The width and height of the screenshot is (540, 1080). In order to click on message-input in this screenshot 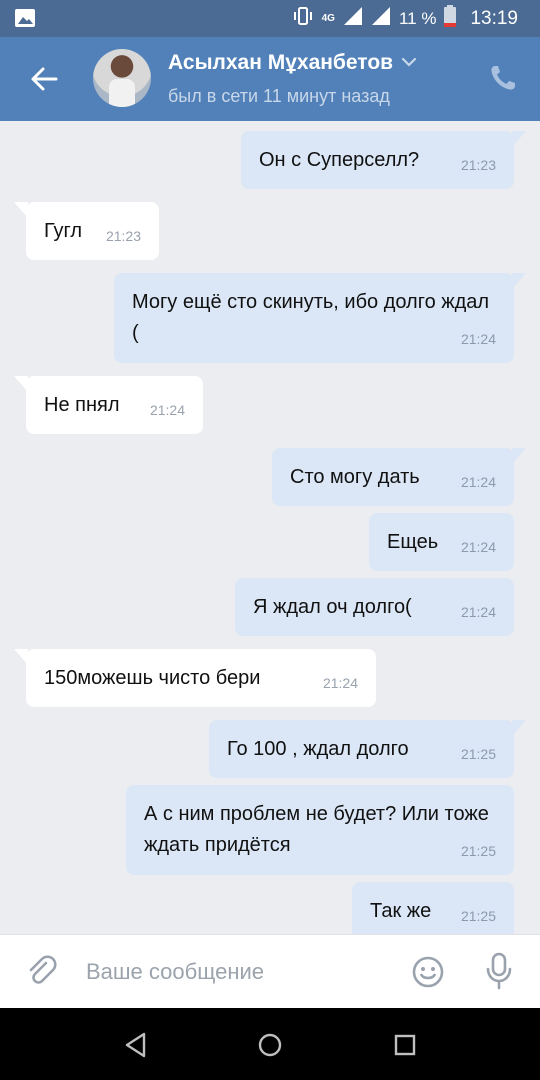, I will do `click(236, 972)`.